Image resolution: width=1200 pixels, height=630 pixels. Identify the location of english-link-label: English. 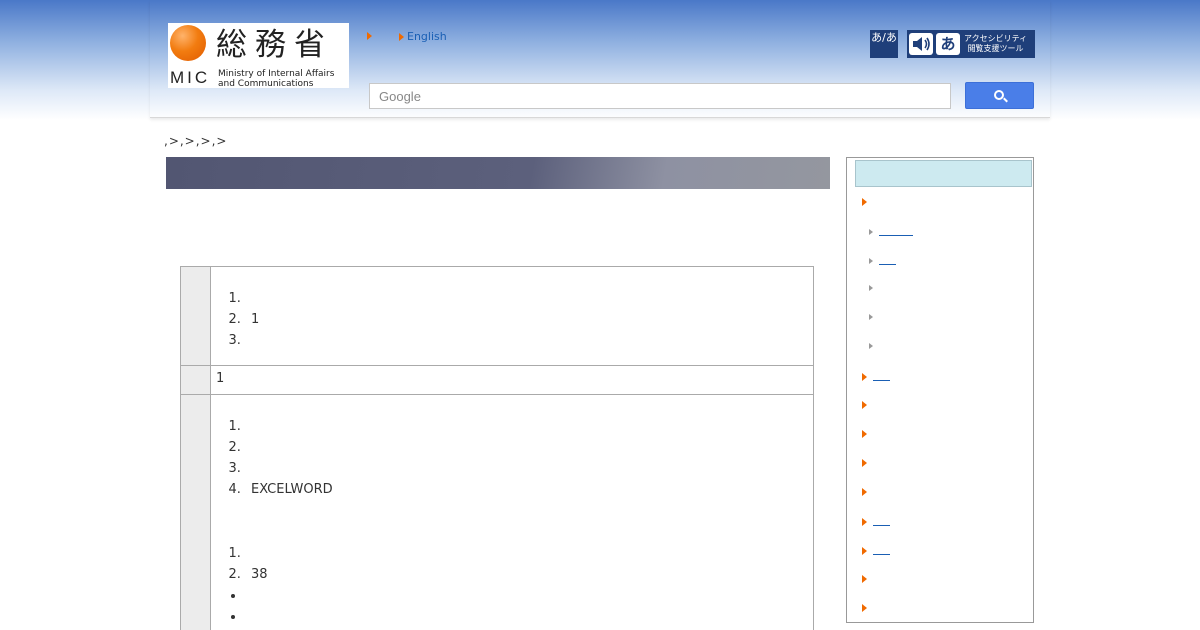
(427, 36).